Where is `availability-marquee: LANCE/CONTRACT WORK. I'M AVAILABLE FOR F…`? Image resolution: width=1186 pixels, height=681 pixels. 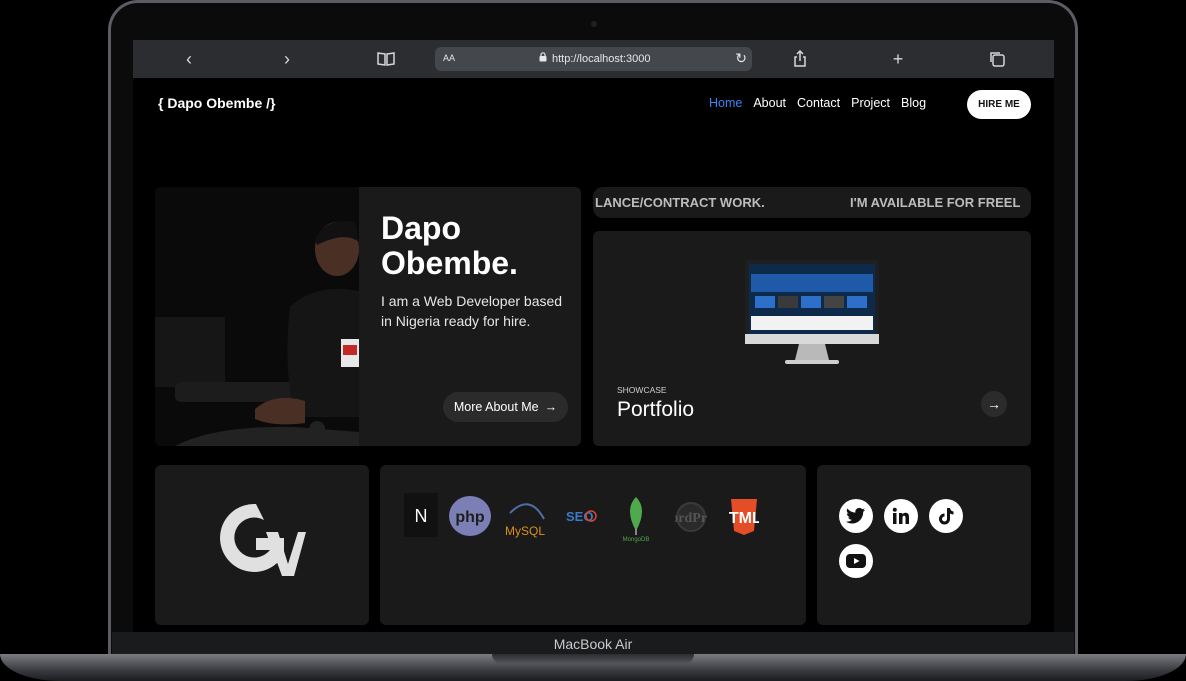
availability-marquee: LANCE/CONTRACT WORK. I'M AVAILABLE FOR F… is located at coordinates (812, 202).